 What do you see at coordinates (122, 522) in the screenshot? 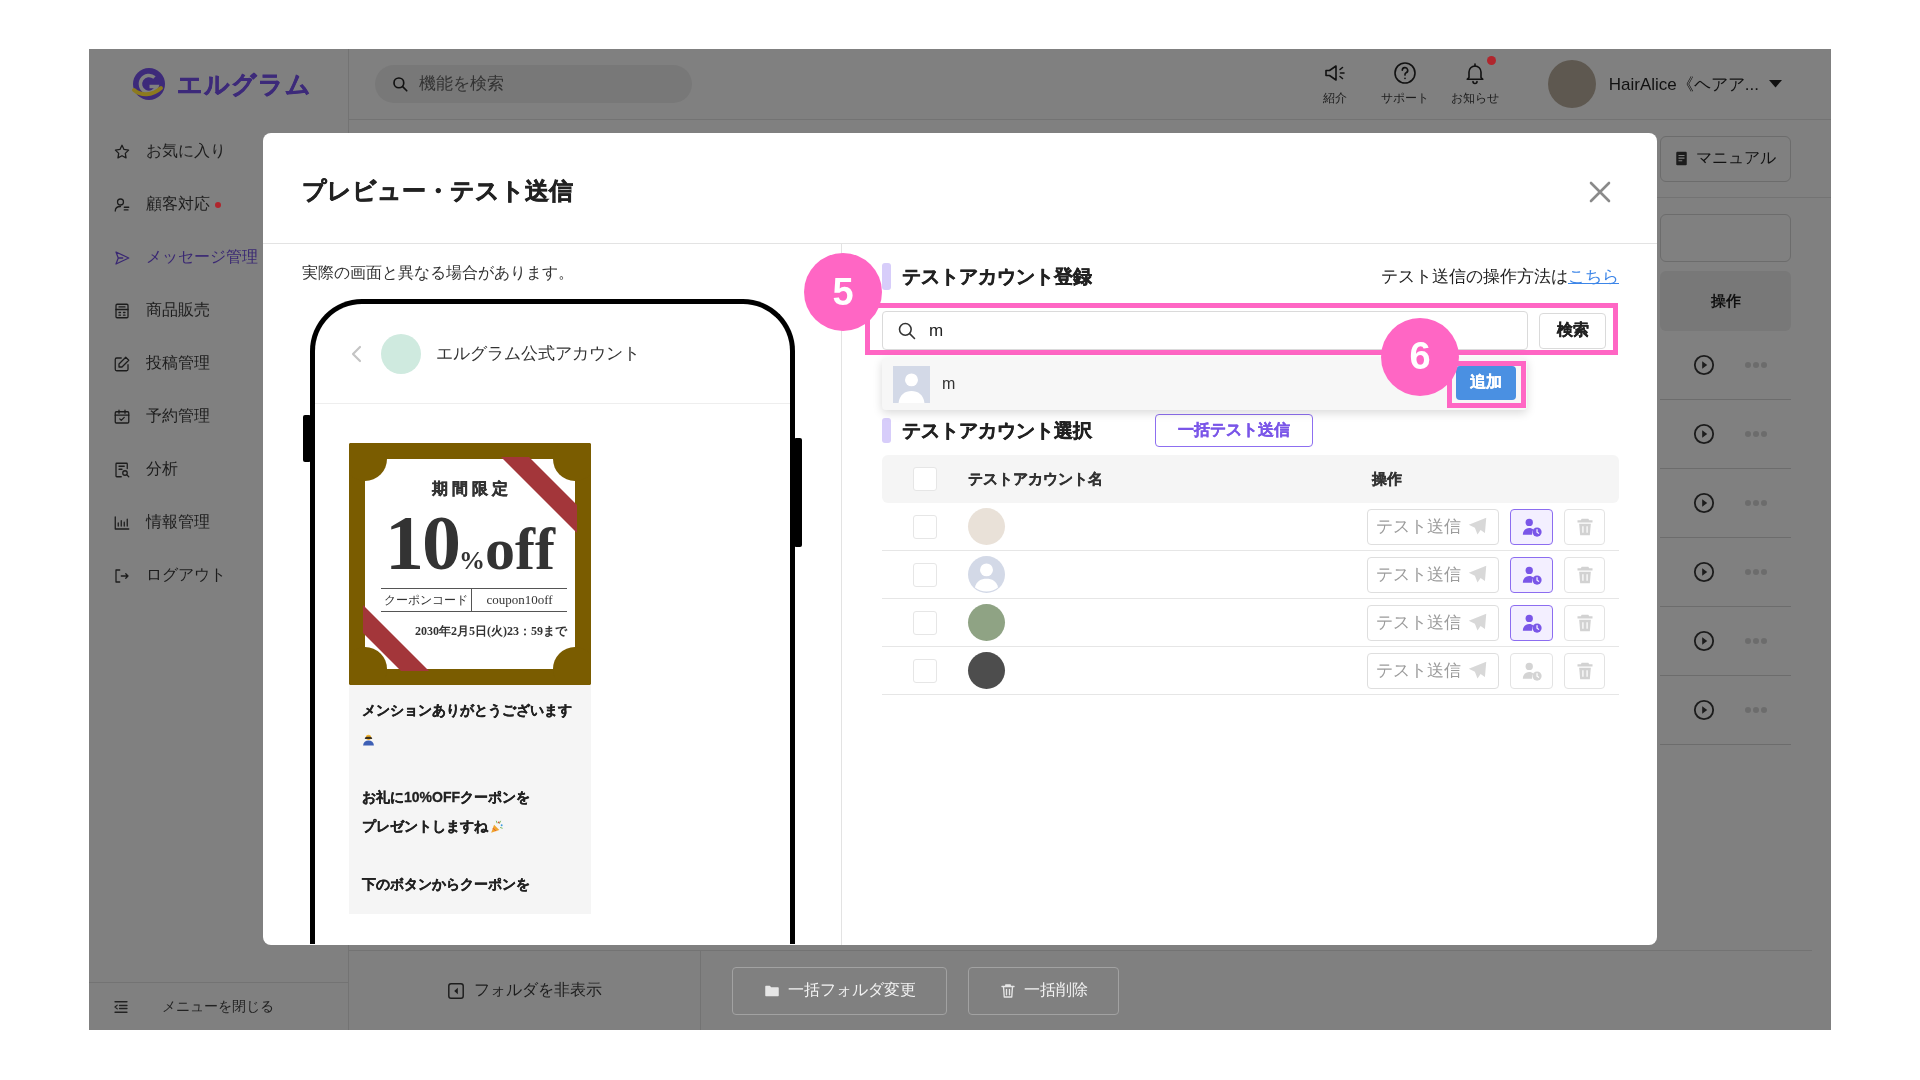
I see `bar-chart-icon` at bounding box center [122, 522].